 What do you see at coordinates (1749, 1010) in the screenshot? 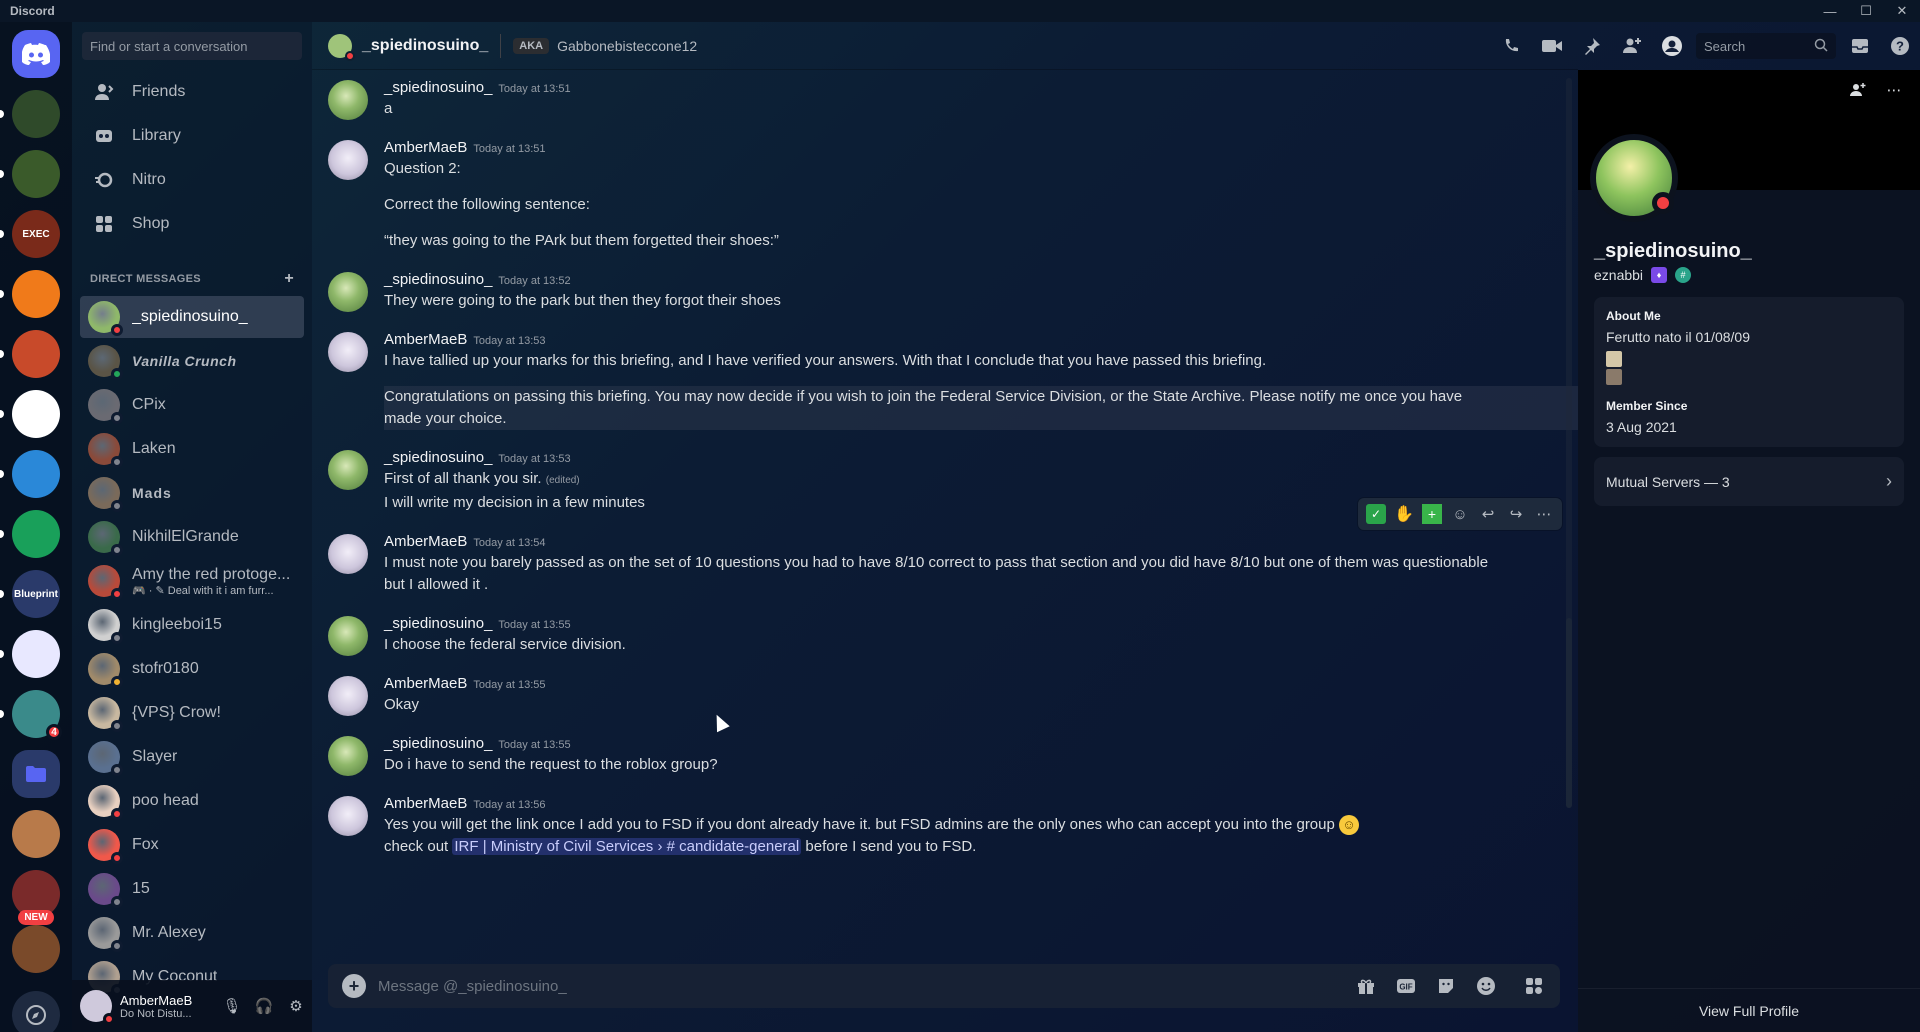
I see `view-full-profile-button: View Full Profile` at bounding box center [1749, 1010].